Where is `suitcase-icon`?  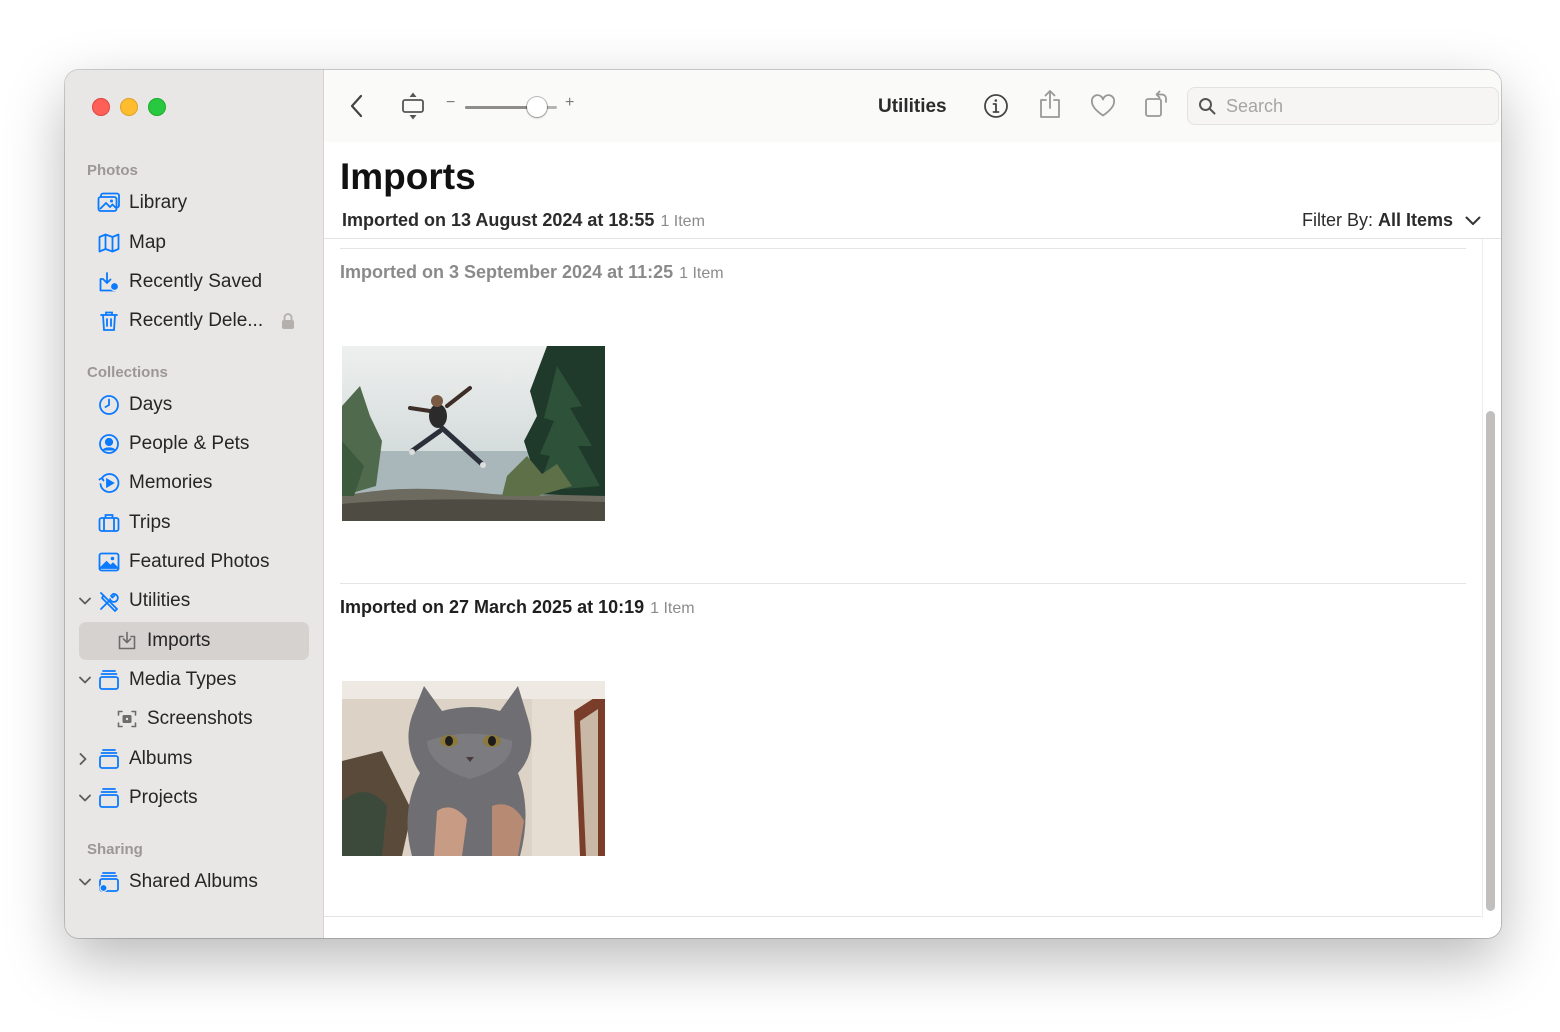
suitcase-icon is located at coordinates (109, 523).